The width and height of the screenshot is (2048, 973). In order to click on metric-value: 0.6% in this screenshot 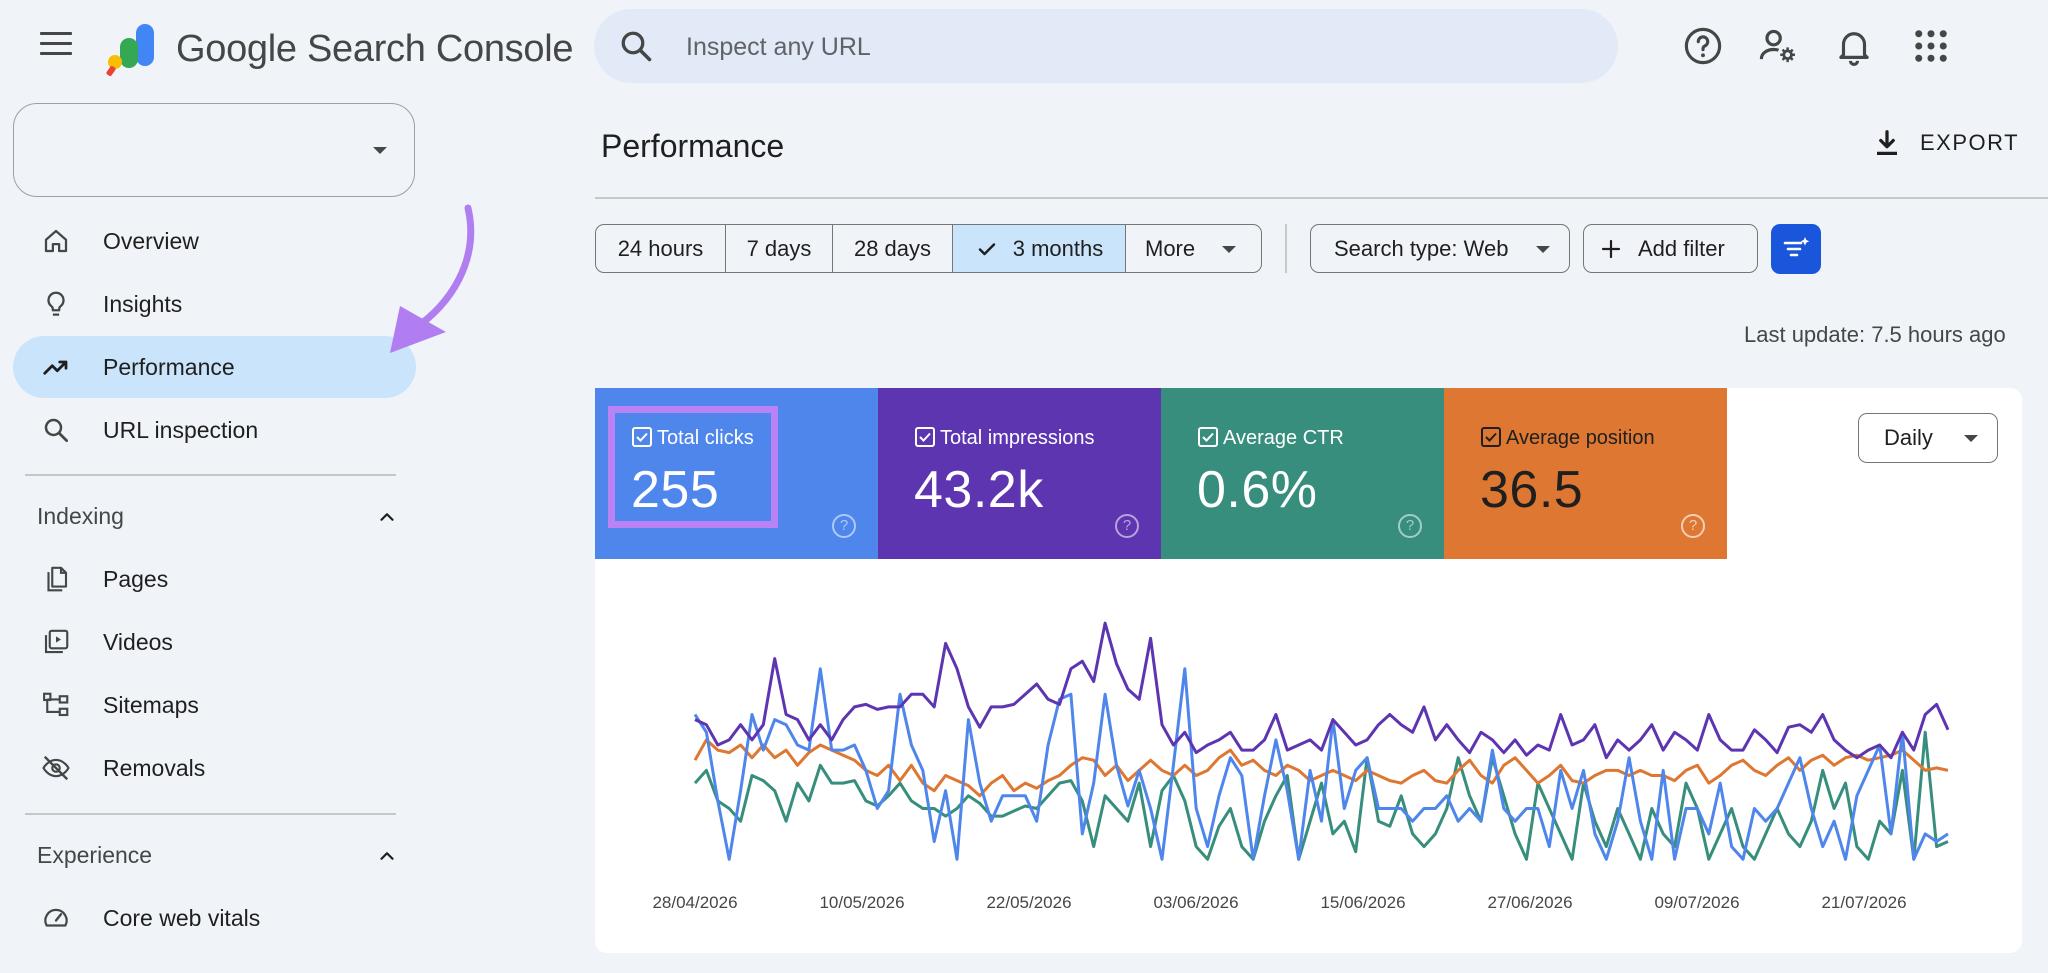, I will do `click(1257, 490)`.